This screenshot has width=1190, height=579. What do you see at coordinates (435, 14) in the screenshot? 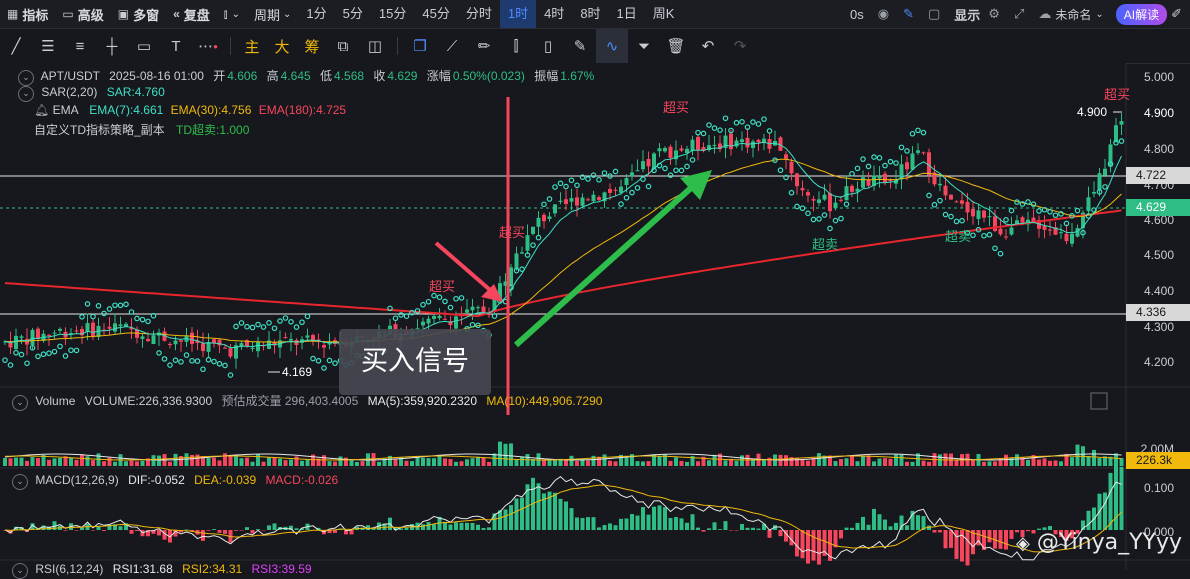
I see `timeframe-45m: 45分` at bounding box center [435, 14].